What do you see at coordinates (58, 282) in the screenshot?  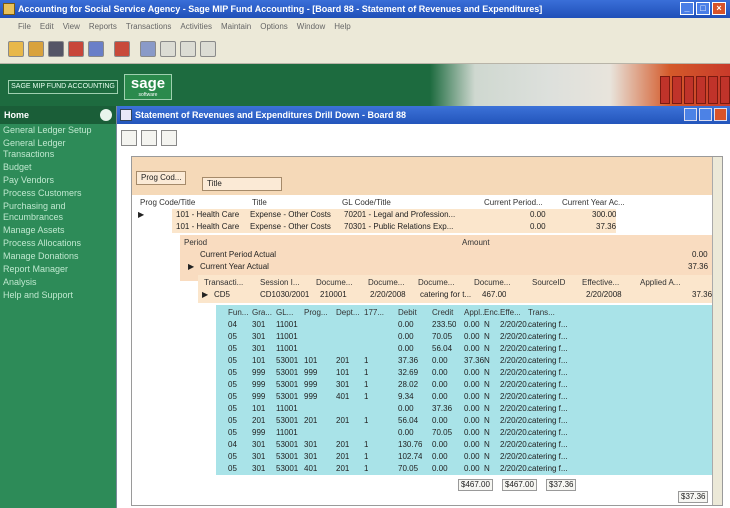 I see `sidebar-item-analysis: Analysis` at bounding box center [58, 282].